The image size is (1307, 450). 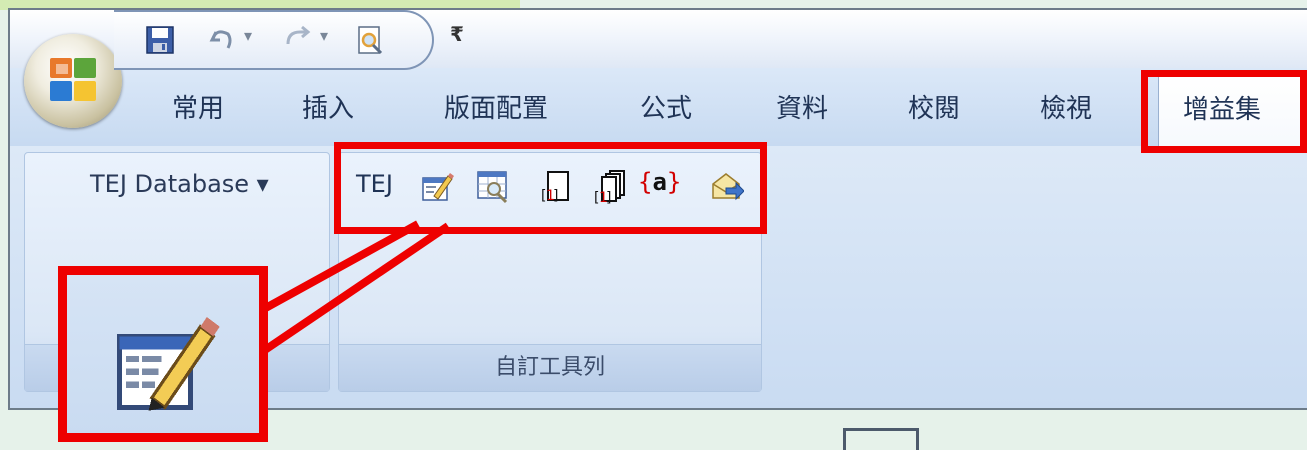 I want to click on tab-view: 檢視, so click(x=1066, y=106).